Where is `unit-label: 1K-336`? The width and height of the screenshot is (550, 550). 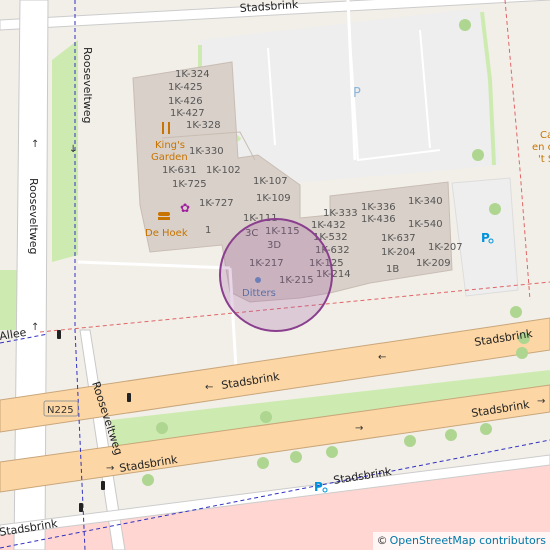 unit-label: 1K-336 is located at coordinates (378, 207).